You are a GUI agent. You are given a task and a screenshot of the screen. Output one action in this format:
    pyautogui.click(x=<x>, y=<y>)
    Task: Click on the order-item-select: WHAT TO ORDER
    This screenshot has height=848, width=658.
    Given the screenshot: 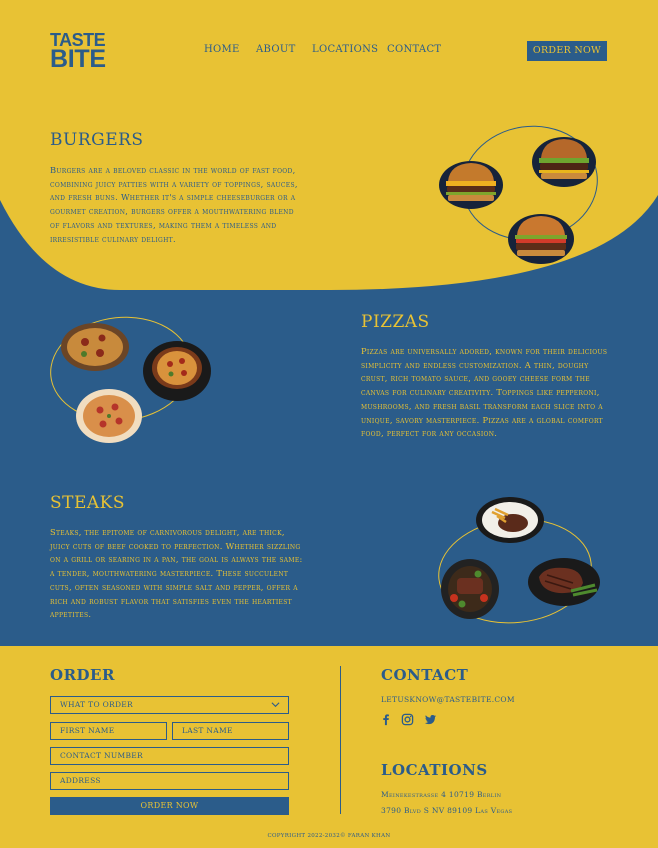 What is the action you would take?
    pyautogui.click(x=169, y=705)
    